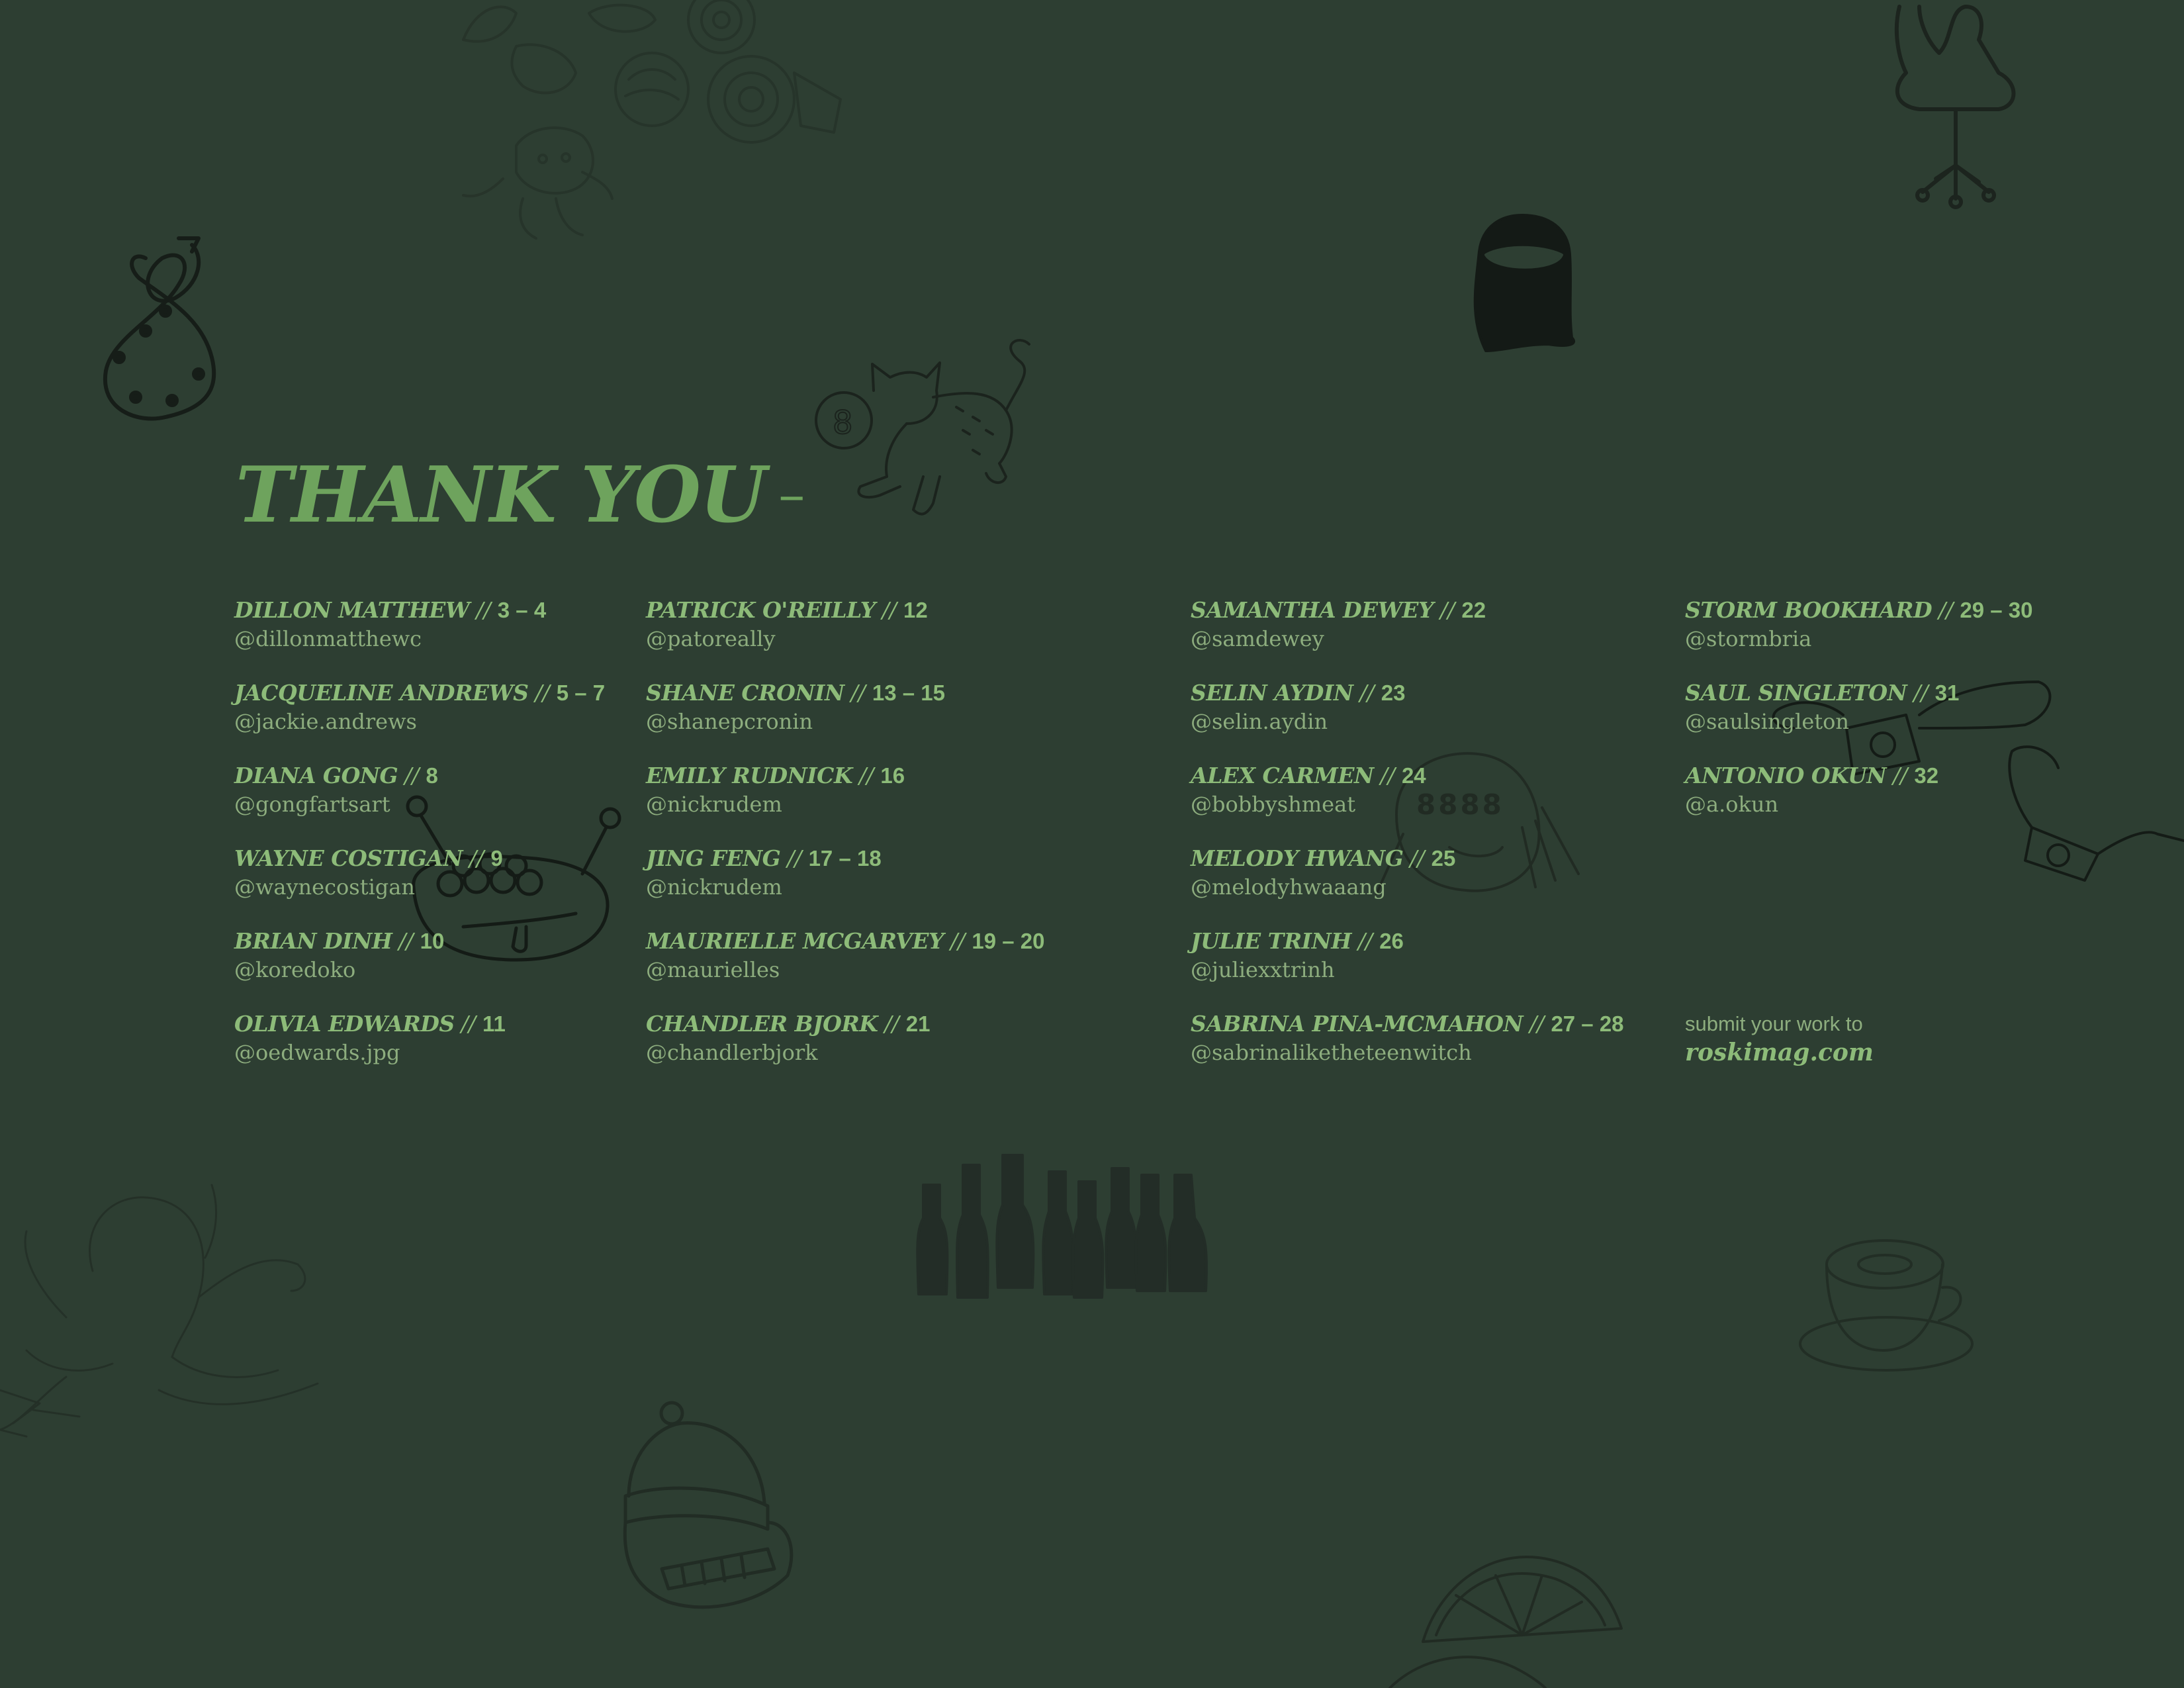 This screenshot has height=1688, width=2184. I want to click on contributor-credit-line: ANTONIO OKUN//32, so click(1858, 776).